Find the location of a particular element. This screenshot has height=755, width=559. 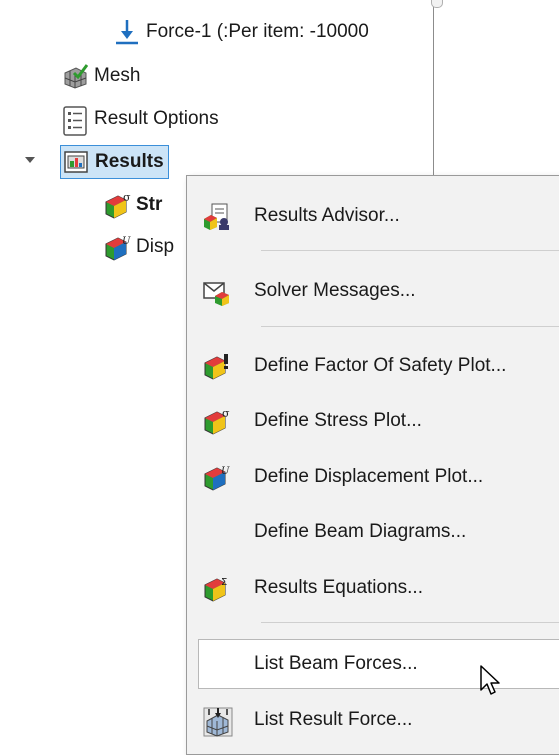

tree-item-result-options: Result Options is located at coordinates (140, 120).